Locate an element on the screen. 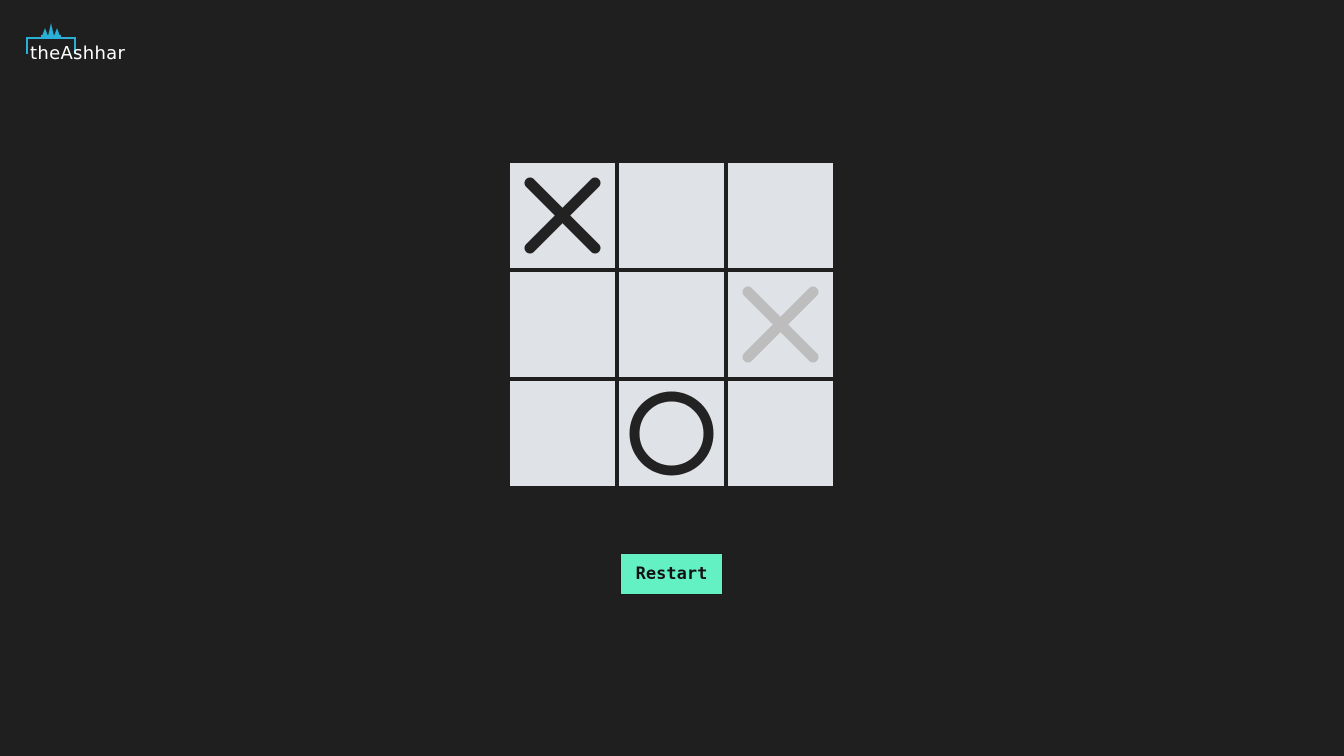 The height and width of the screenshot is (756, 1344). x-preview-mark-icon is located at coordinates (780, 324).